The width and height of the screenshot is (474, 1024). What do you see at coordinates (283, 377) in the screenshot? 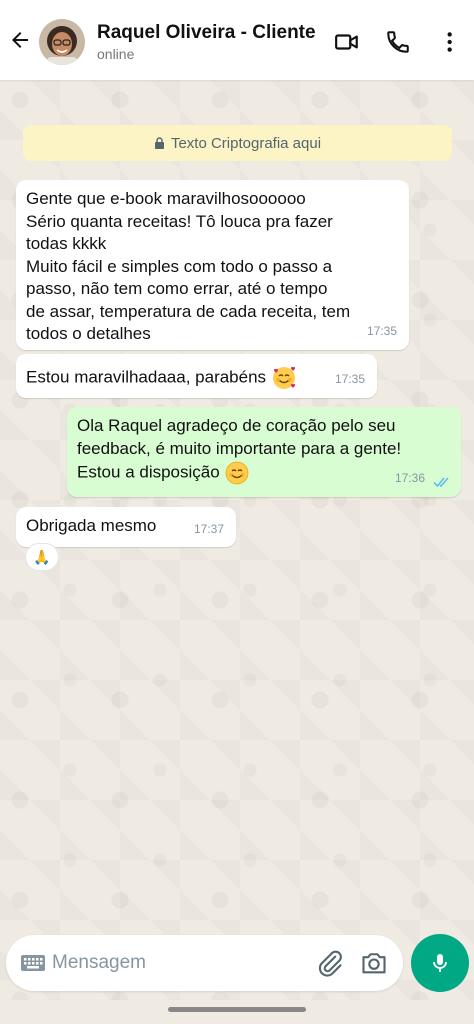
I see `smiling-face-with-hearts-emoji` at bounding box center [283, 377].